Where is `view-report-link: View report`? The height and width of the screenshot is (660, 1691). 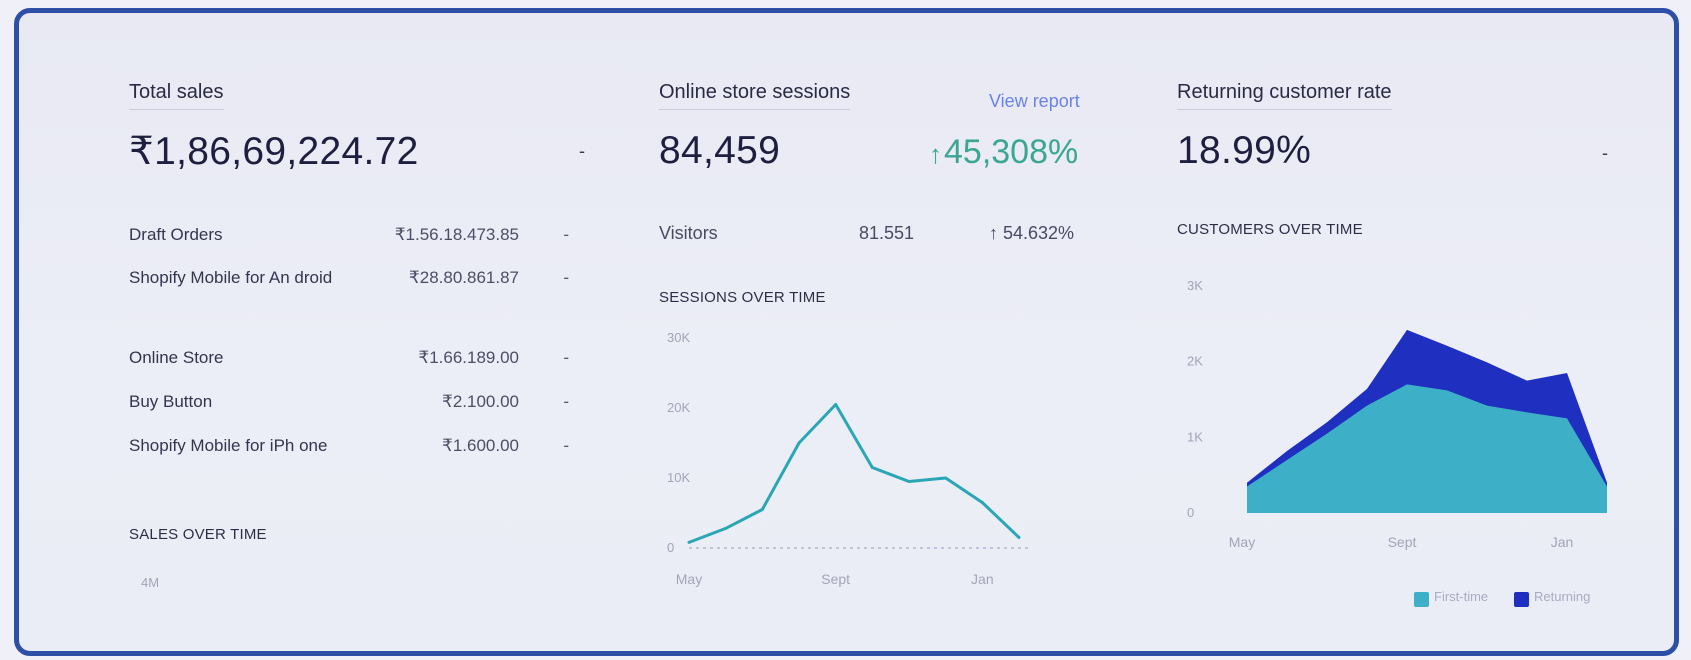 view-report-link: View report is located at coordinates (1034, 101).